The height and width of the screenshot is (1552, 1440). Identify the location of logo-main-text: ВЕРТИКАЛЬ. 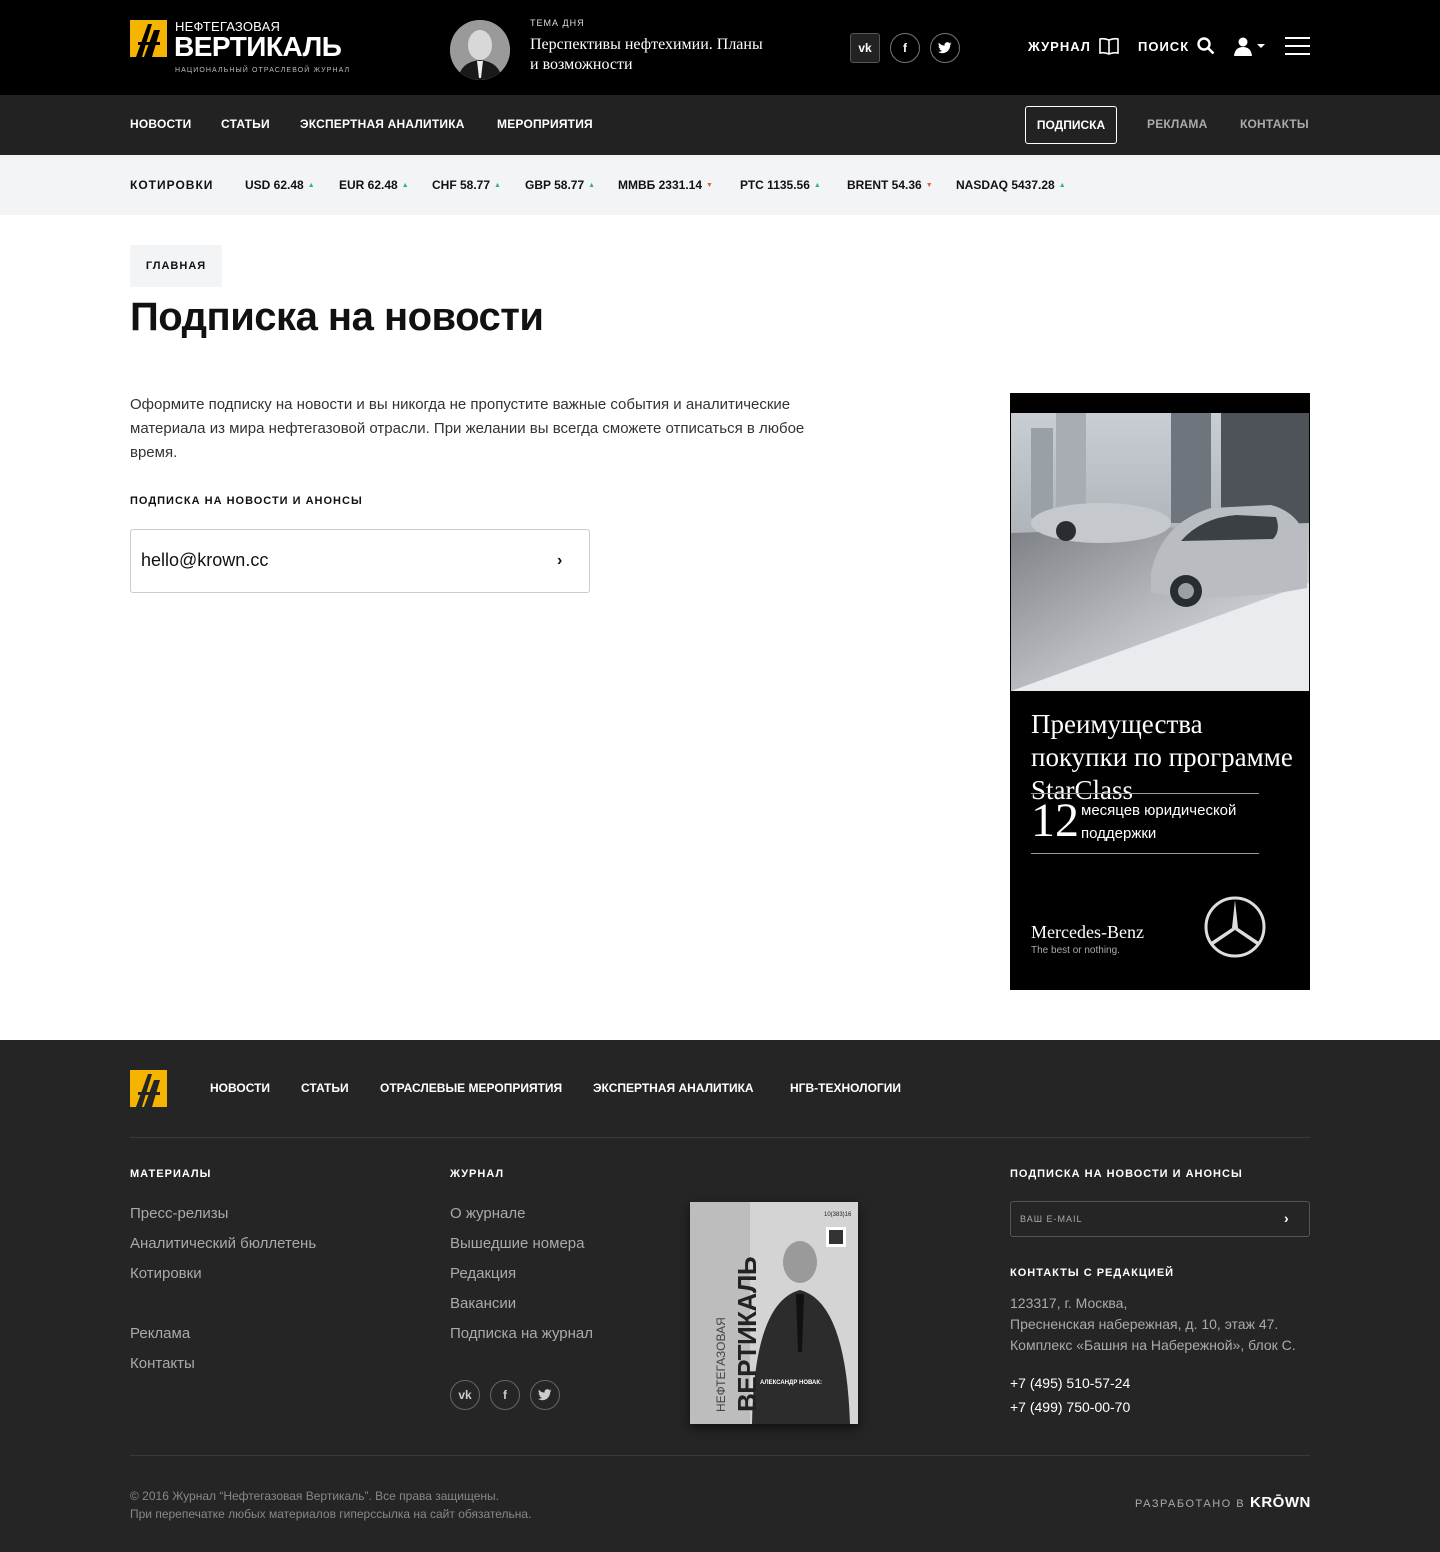
(258, 46).